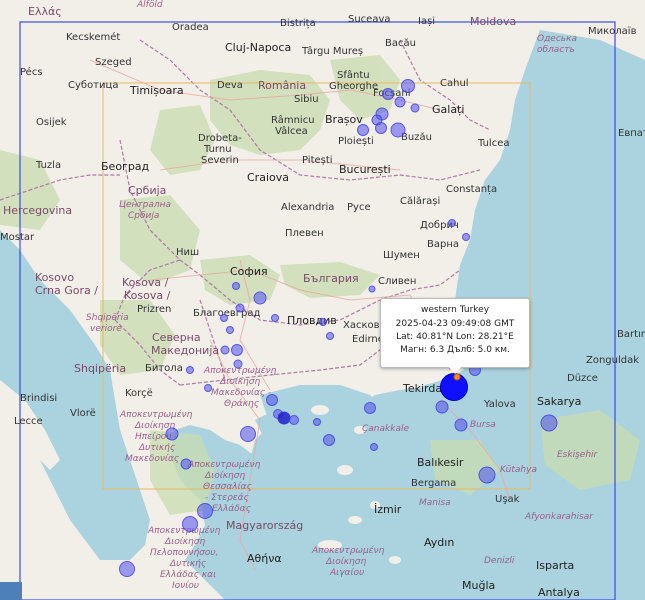  Describe the element at coordinates (455, 350) in the screenshot. I see `popup-magnitude: Магн: 6.3 Дълб: 5.0 км.` at that location.